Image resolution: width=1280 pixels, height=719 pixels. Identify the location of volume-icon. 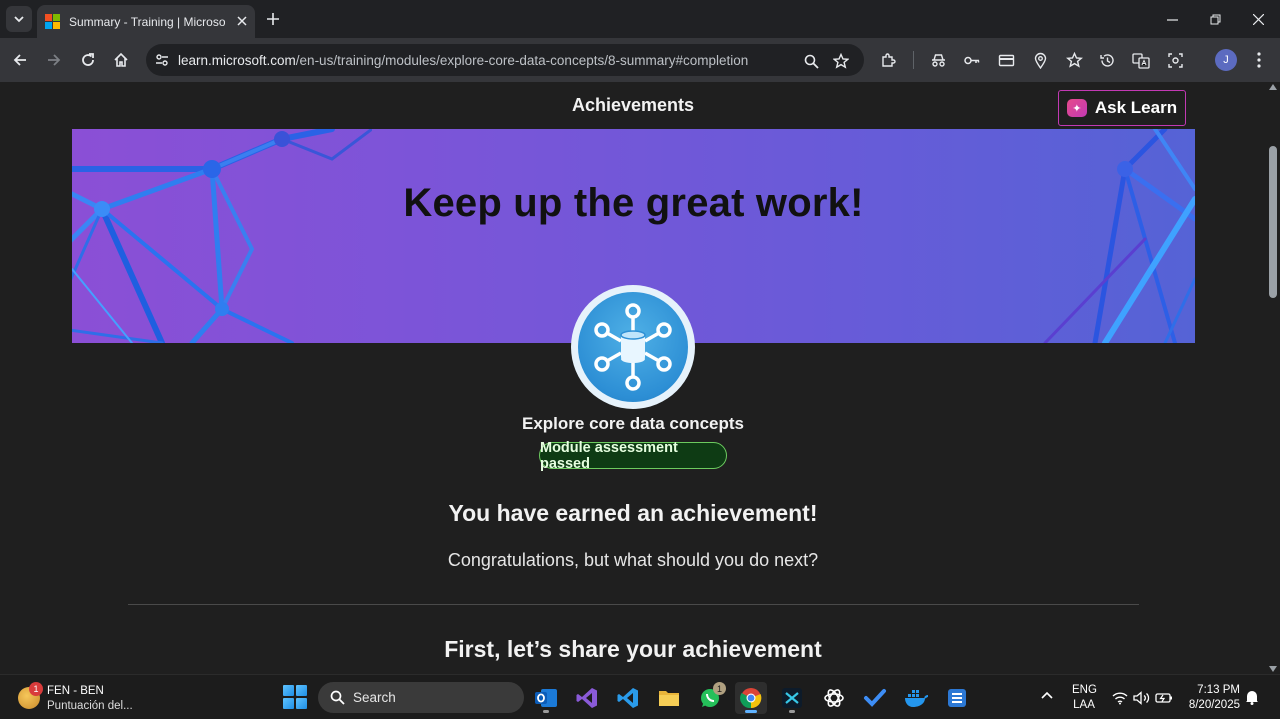
(1142, 698).